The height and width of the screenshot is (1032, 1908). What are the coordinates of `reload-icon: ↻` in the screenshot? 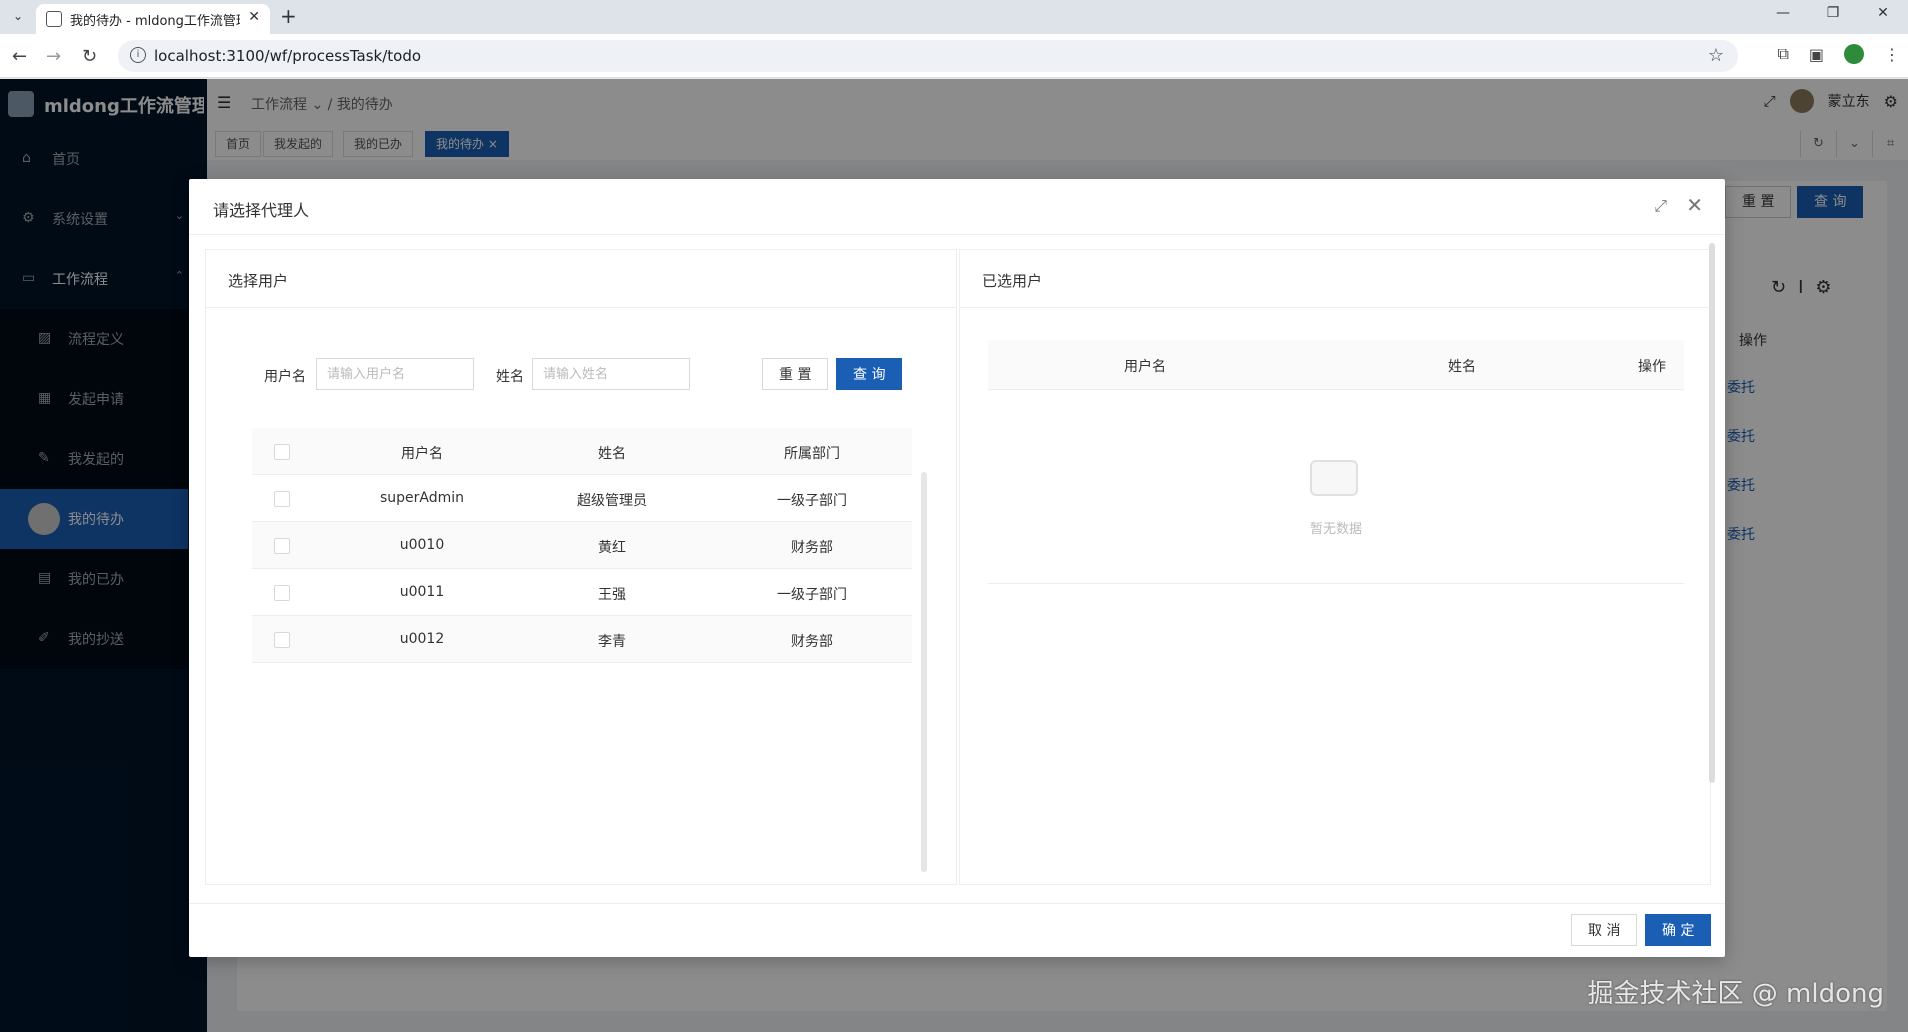 It's located at (89, 56).